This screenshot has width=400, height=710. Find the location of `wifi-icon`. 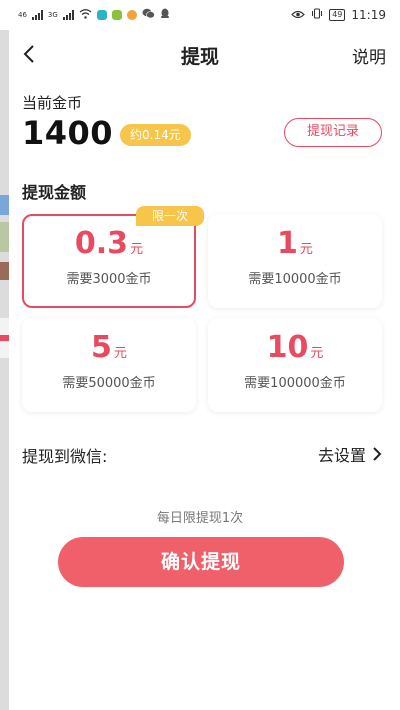

wifi-icon is located at coordinates (85, 15).